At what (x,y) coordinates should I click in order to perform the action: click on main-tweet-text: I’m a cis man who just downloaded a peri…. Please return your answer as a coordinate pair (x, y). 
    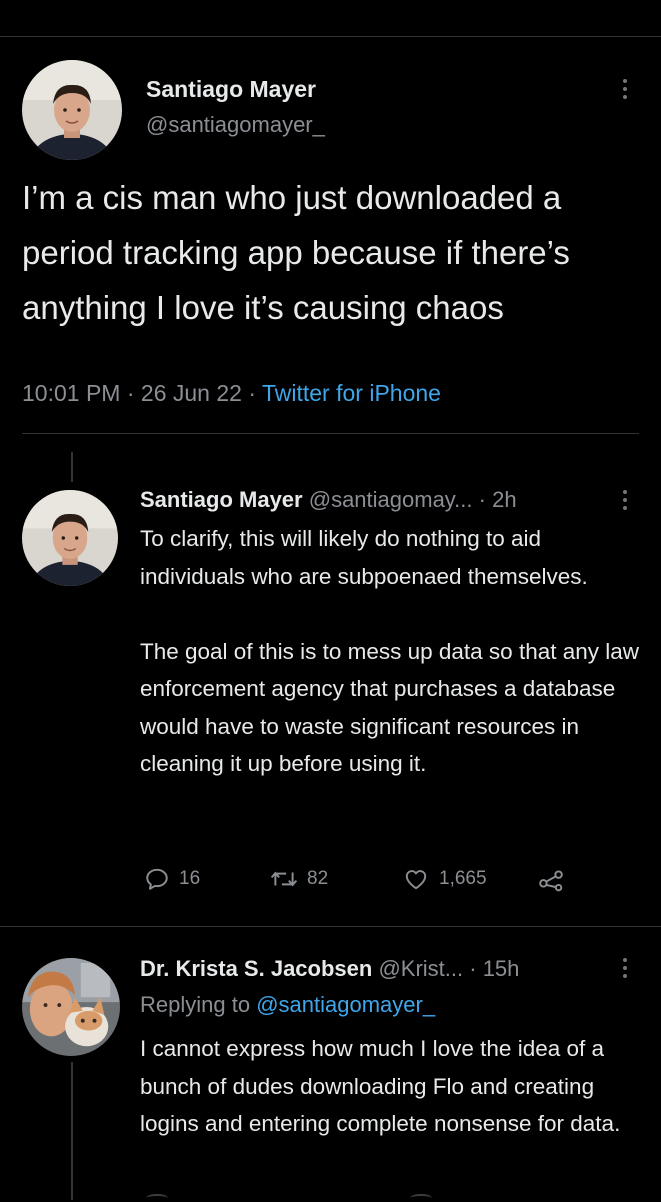
    Looking at the image, I should click on (296, 252).